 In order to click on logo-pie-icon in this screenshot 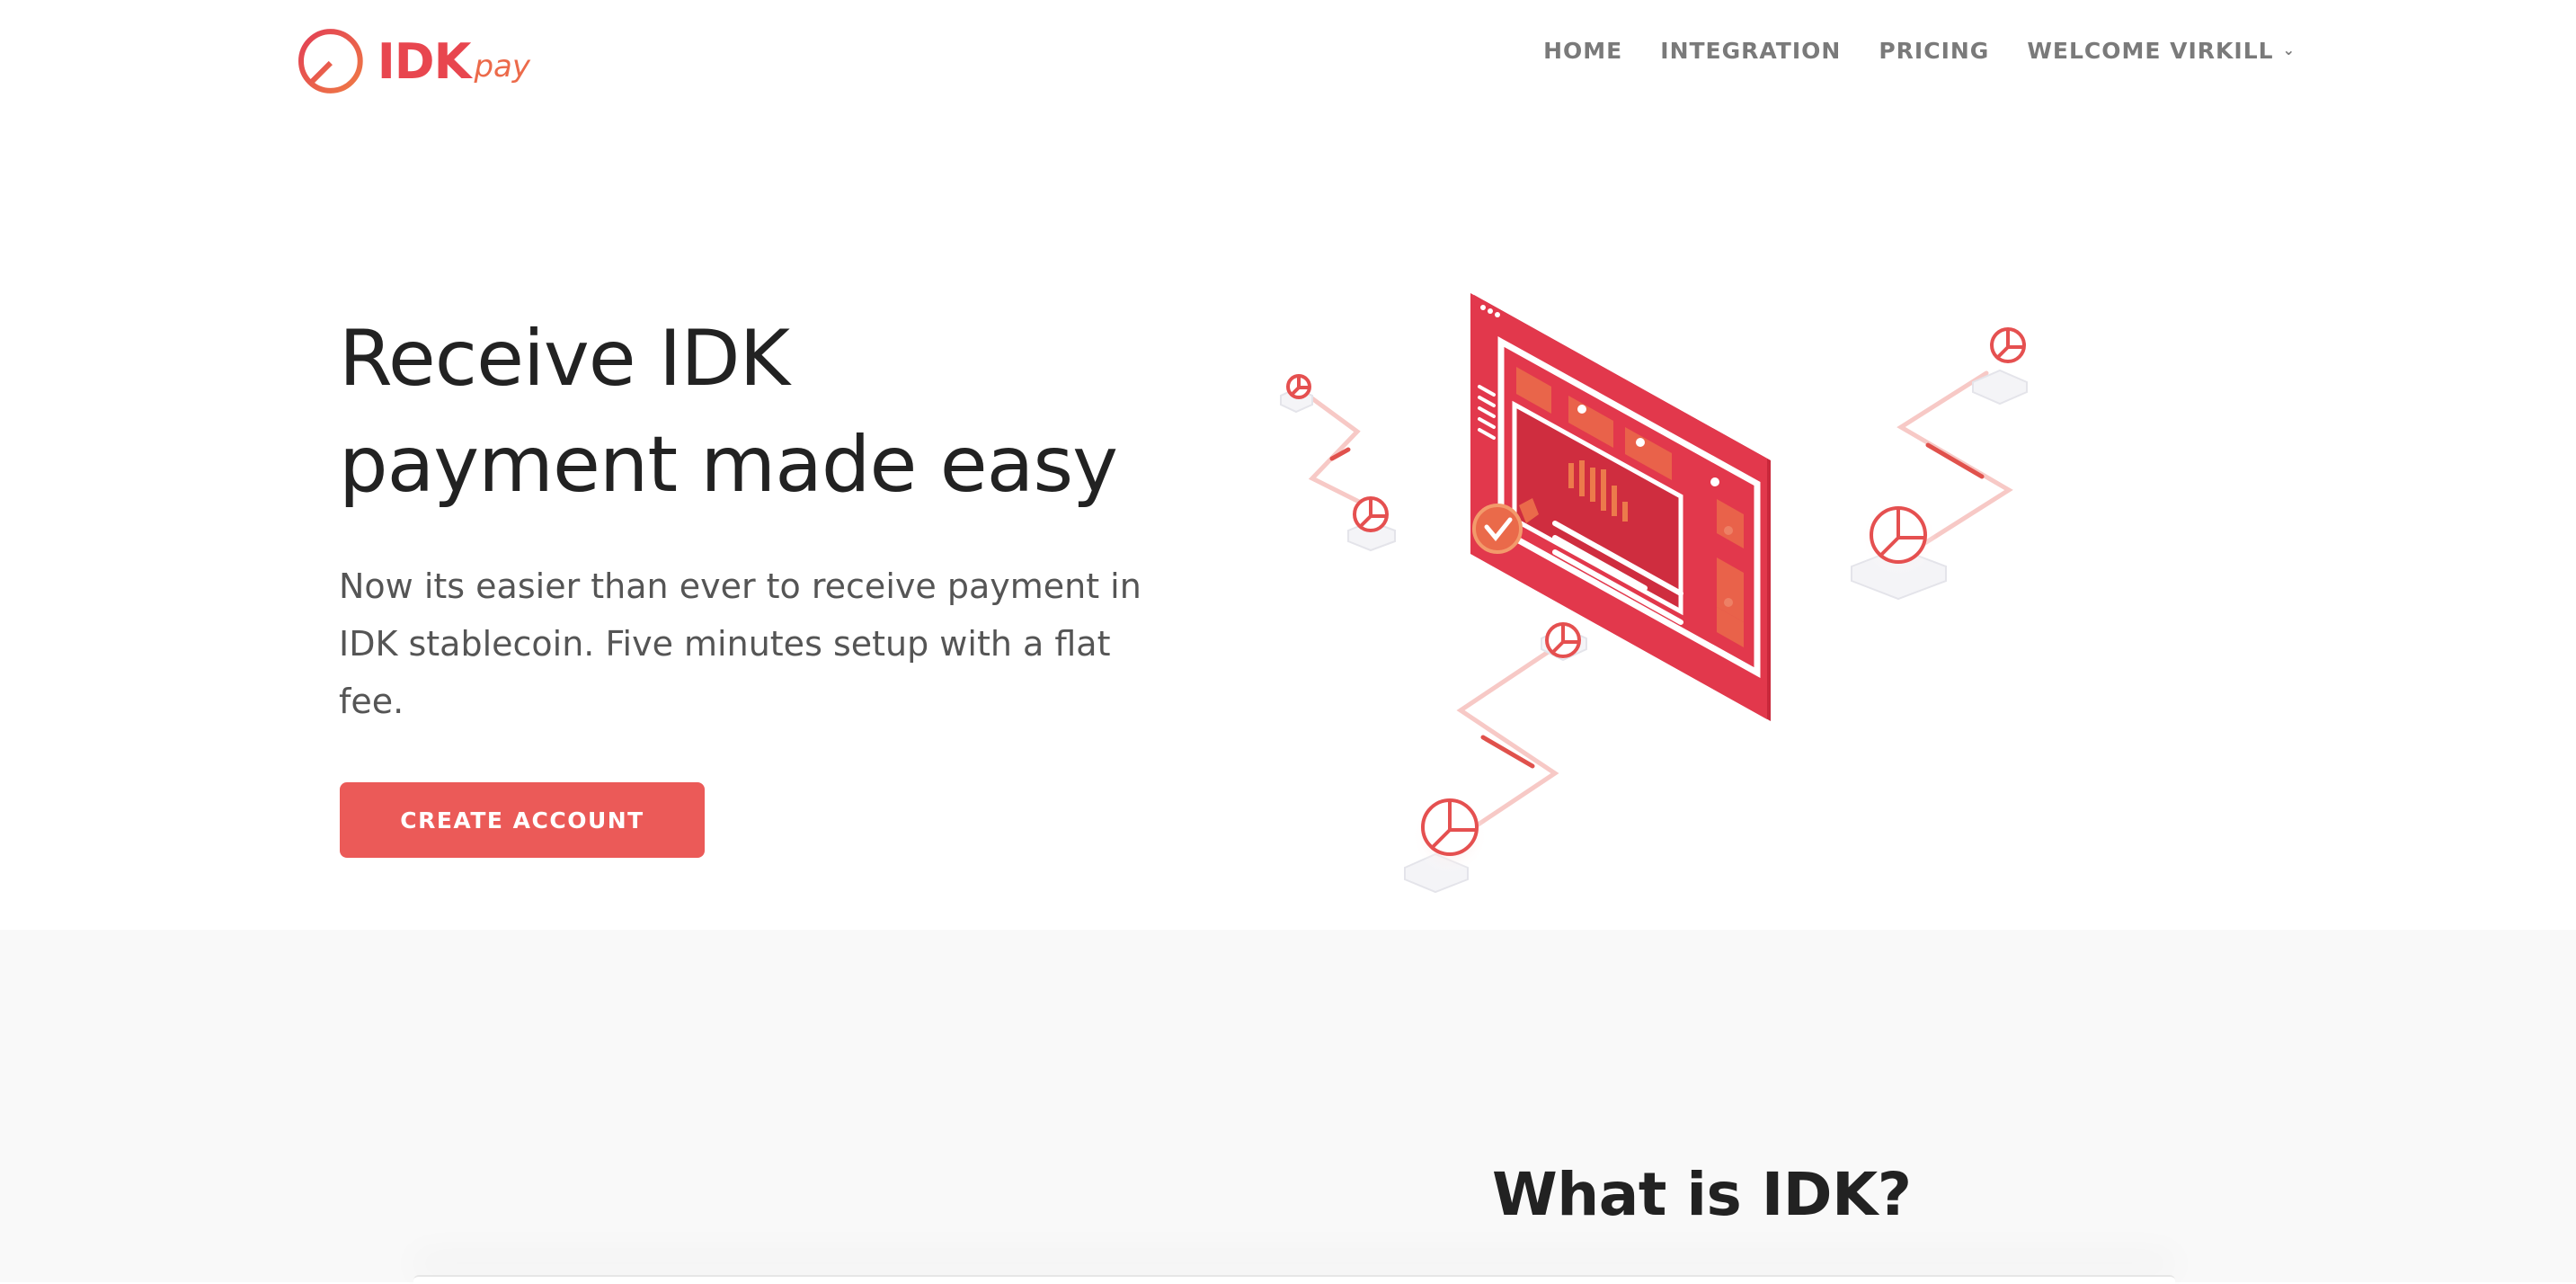, I will do `click(330, 61)`.